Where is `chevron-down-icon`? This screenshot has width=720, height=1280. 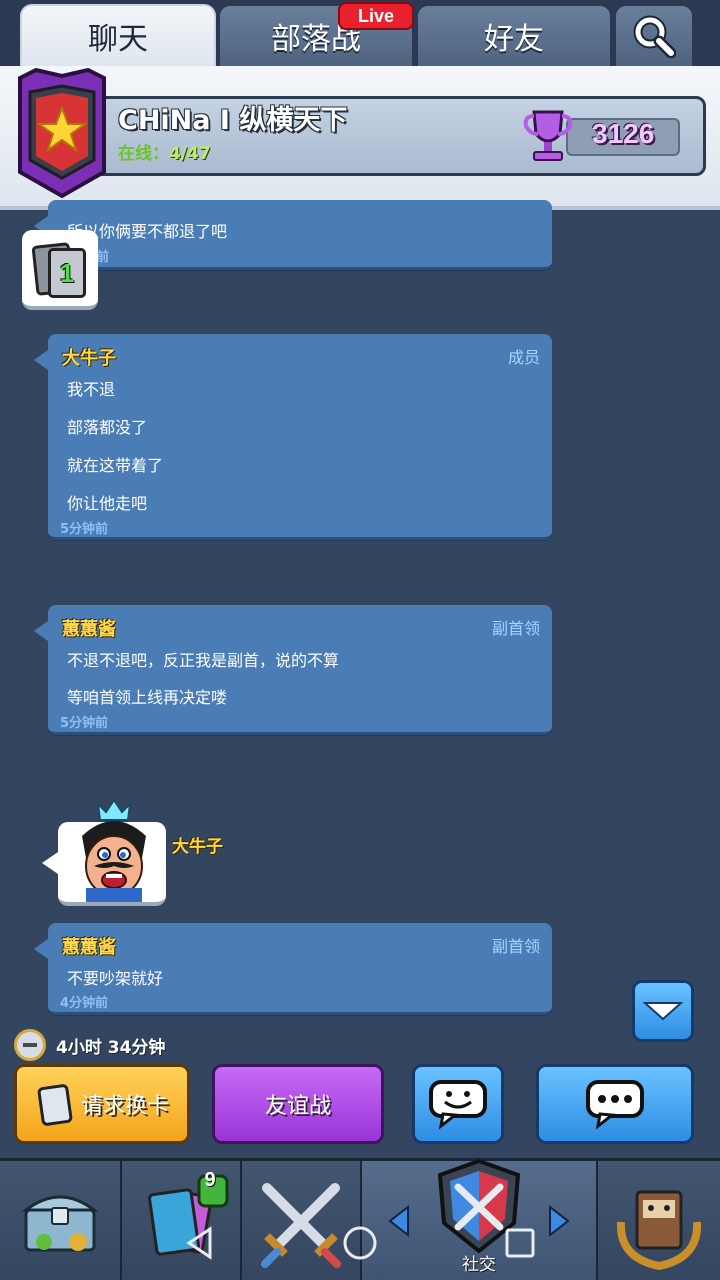 chevron-down-icon is located at coordinates (663, 1011).